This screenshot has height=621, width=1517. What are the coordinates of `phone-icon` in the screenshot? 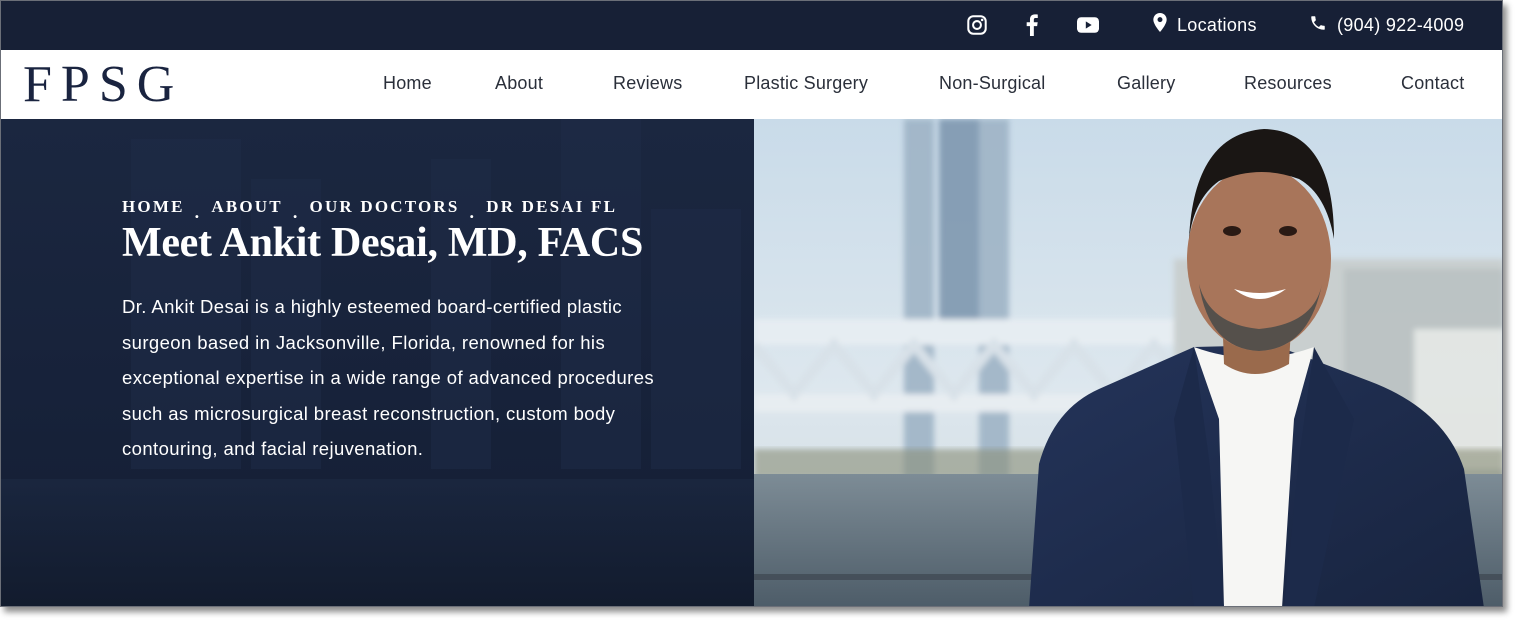 It's located at (1318, 25).